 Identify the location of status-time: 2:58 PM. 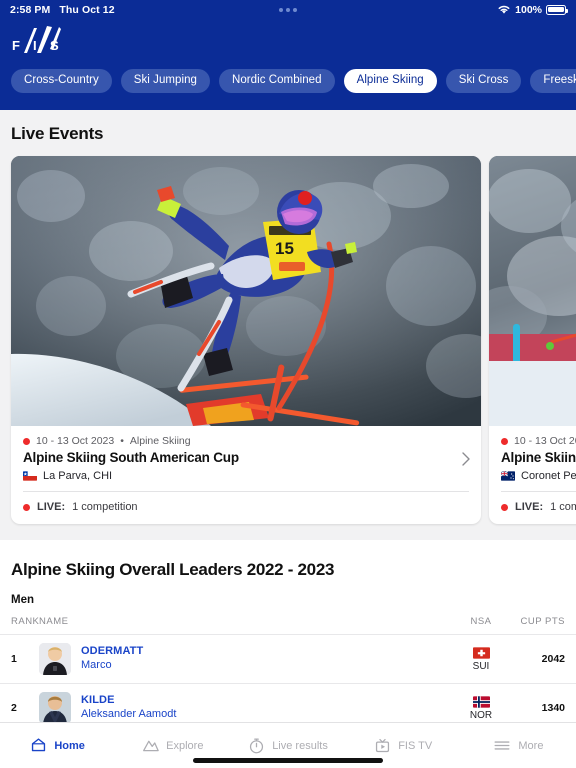
(30, 9).